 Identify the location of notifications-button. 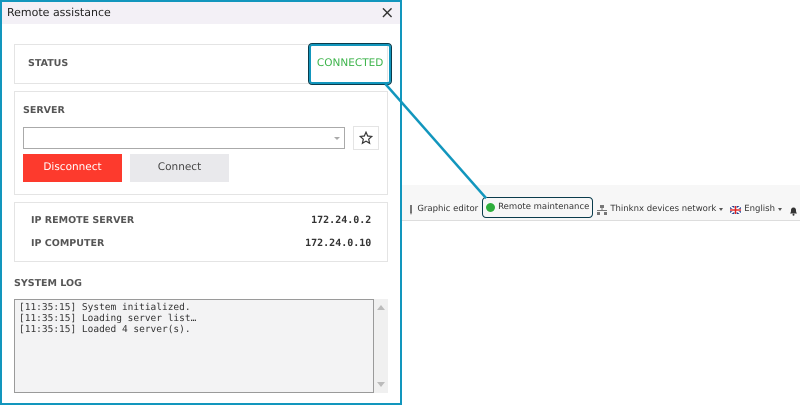
(793, 211).